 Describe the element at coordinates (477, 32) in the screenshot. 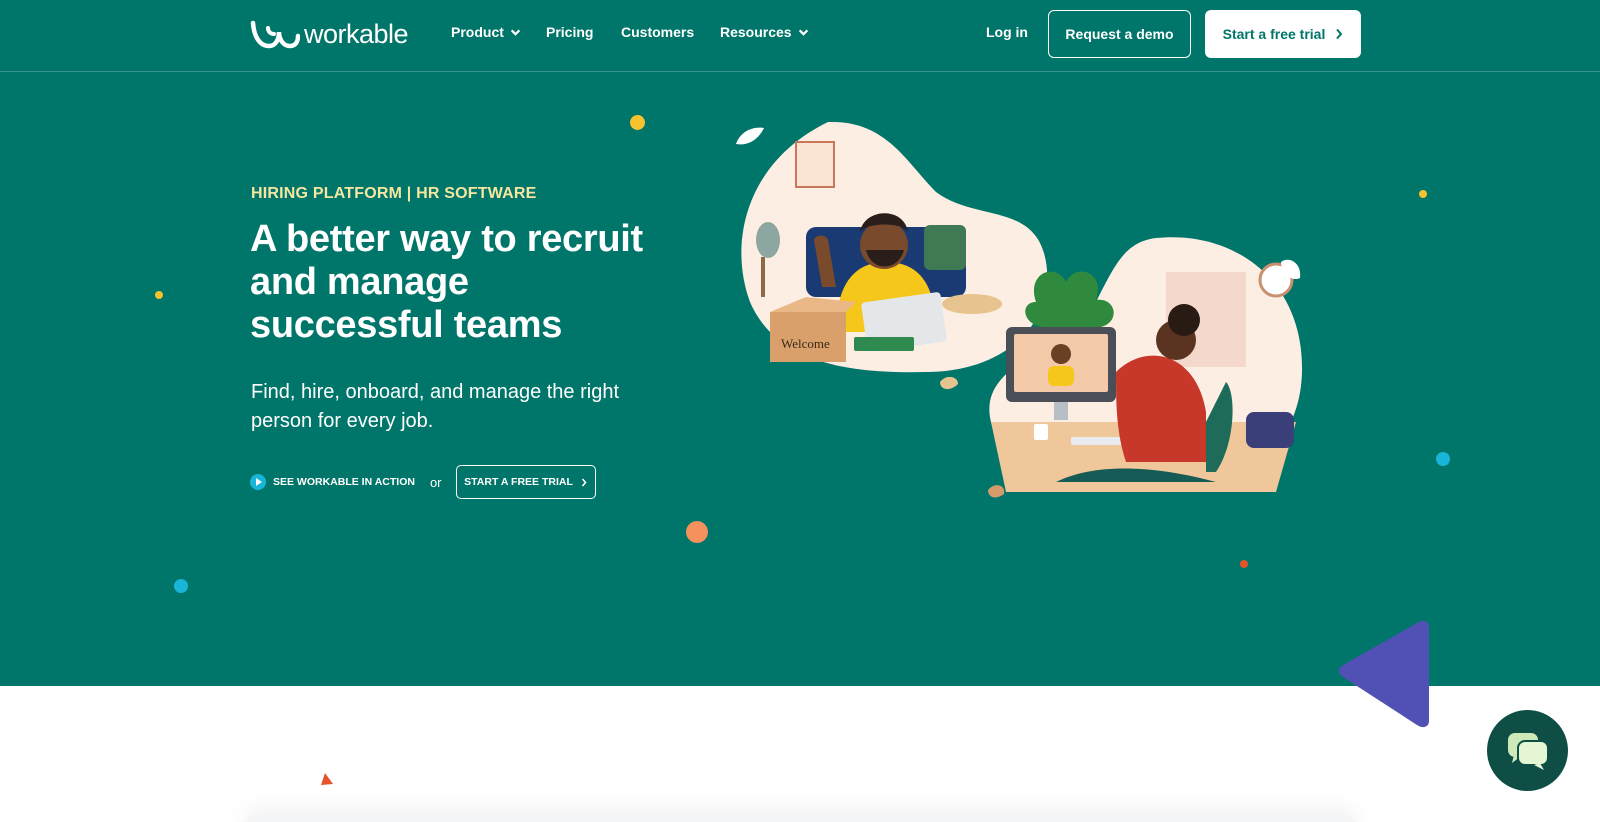

I see `nav-product-label: Product` at that location.